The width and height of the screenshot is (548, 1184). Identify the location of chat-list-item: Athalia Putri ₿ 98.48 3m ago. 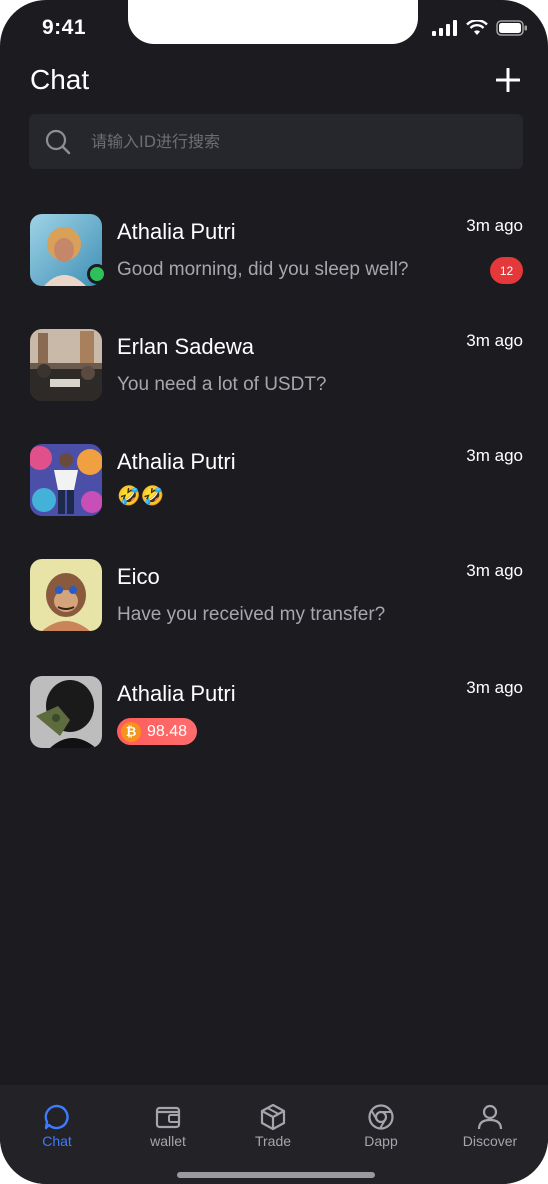
(276, 719).